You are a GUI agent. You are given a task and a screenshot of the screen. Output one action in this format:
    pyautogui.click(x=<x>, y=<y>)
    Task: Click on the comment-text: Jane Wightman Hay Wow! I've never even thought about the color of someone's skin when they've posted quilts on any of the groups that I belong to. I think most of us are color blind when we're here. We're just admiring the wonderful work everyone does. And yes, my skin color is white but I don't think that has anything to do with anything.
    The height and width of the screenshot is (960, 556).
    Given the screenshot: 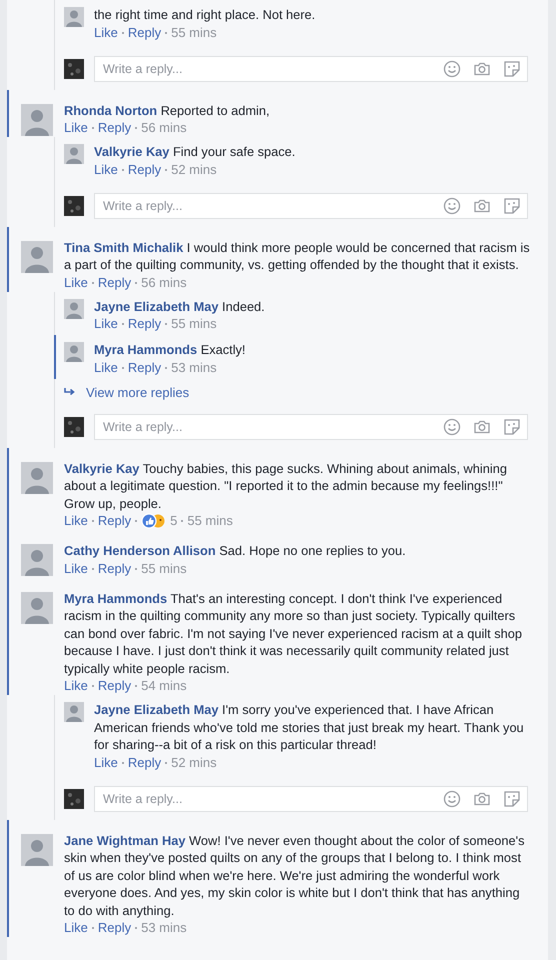 What is the action you would take?
    pyautogui.click(x=295, y=875)
    